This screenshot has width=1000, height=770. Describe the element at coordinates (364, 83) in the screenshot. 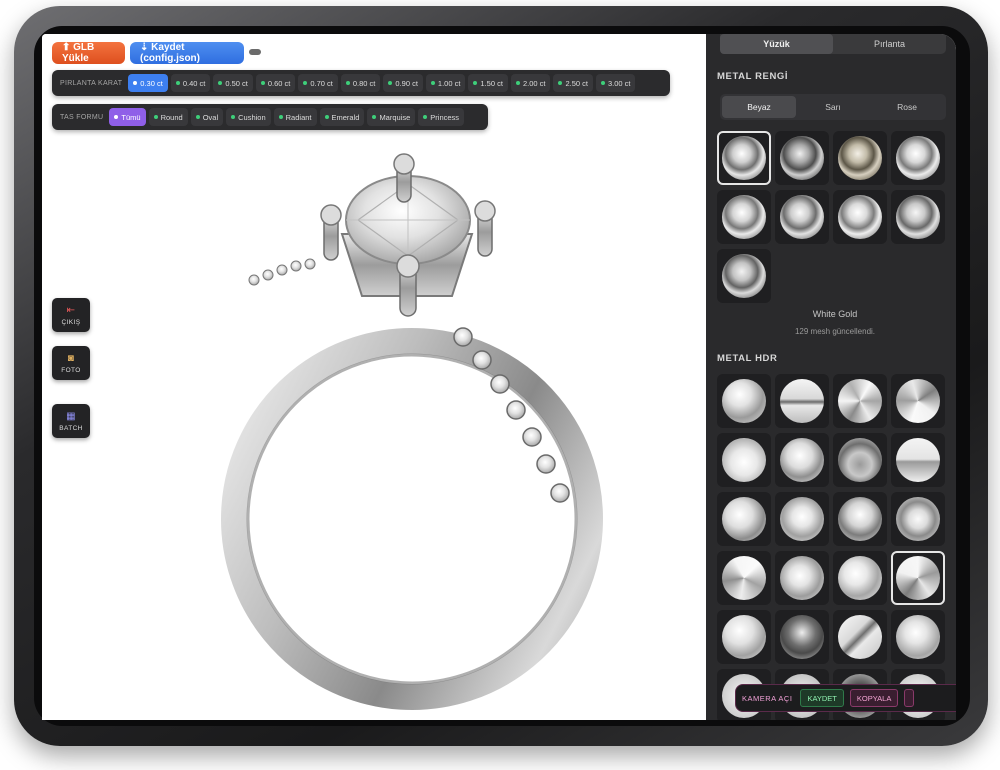

I see `chip-label: 0.80 ct` at that location.